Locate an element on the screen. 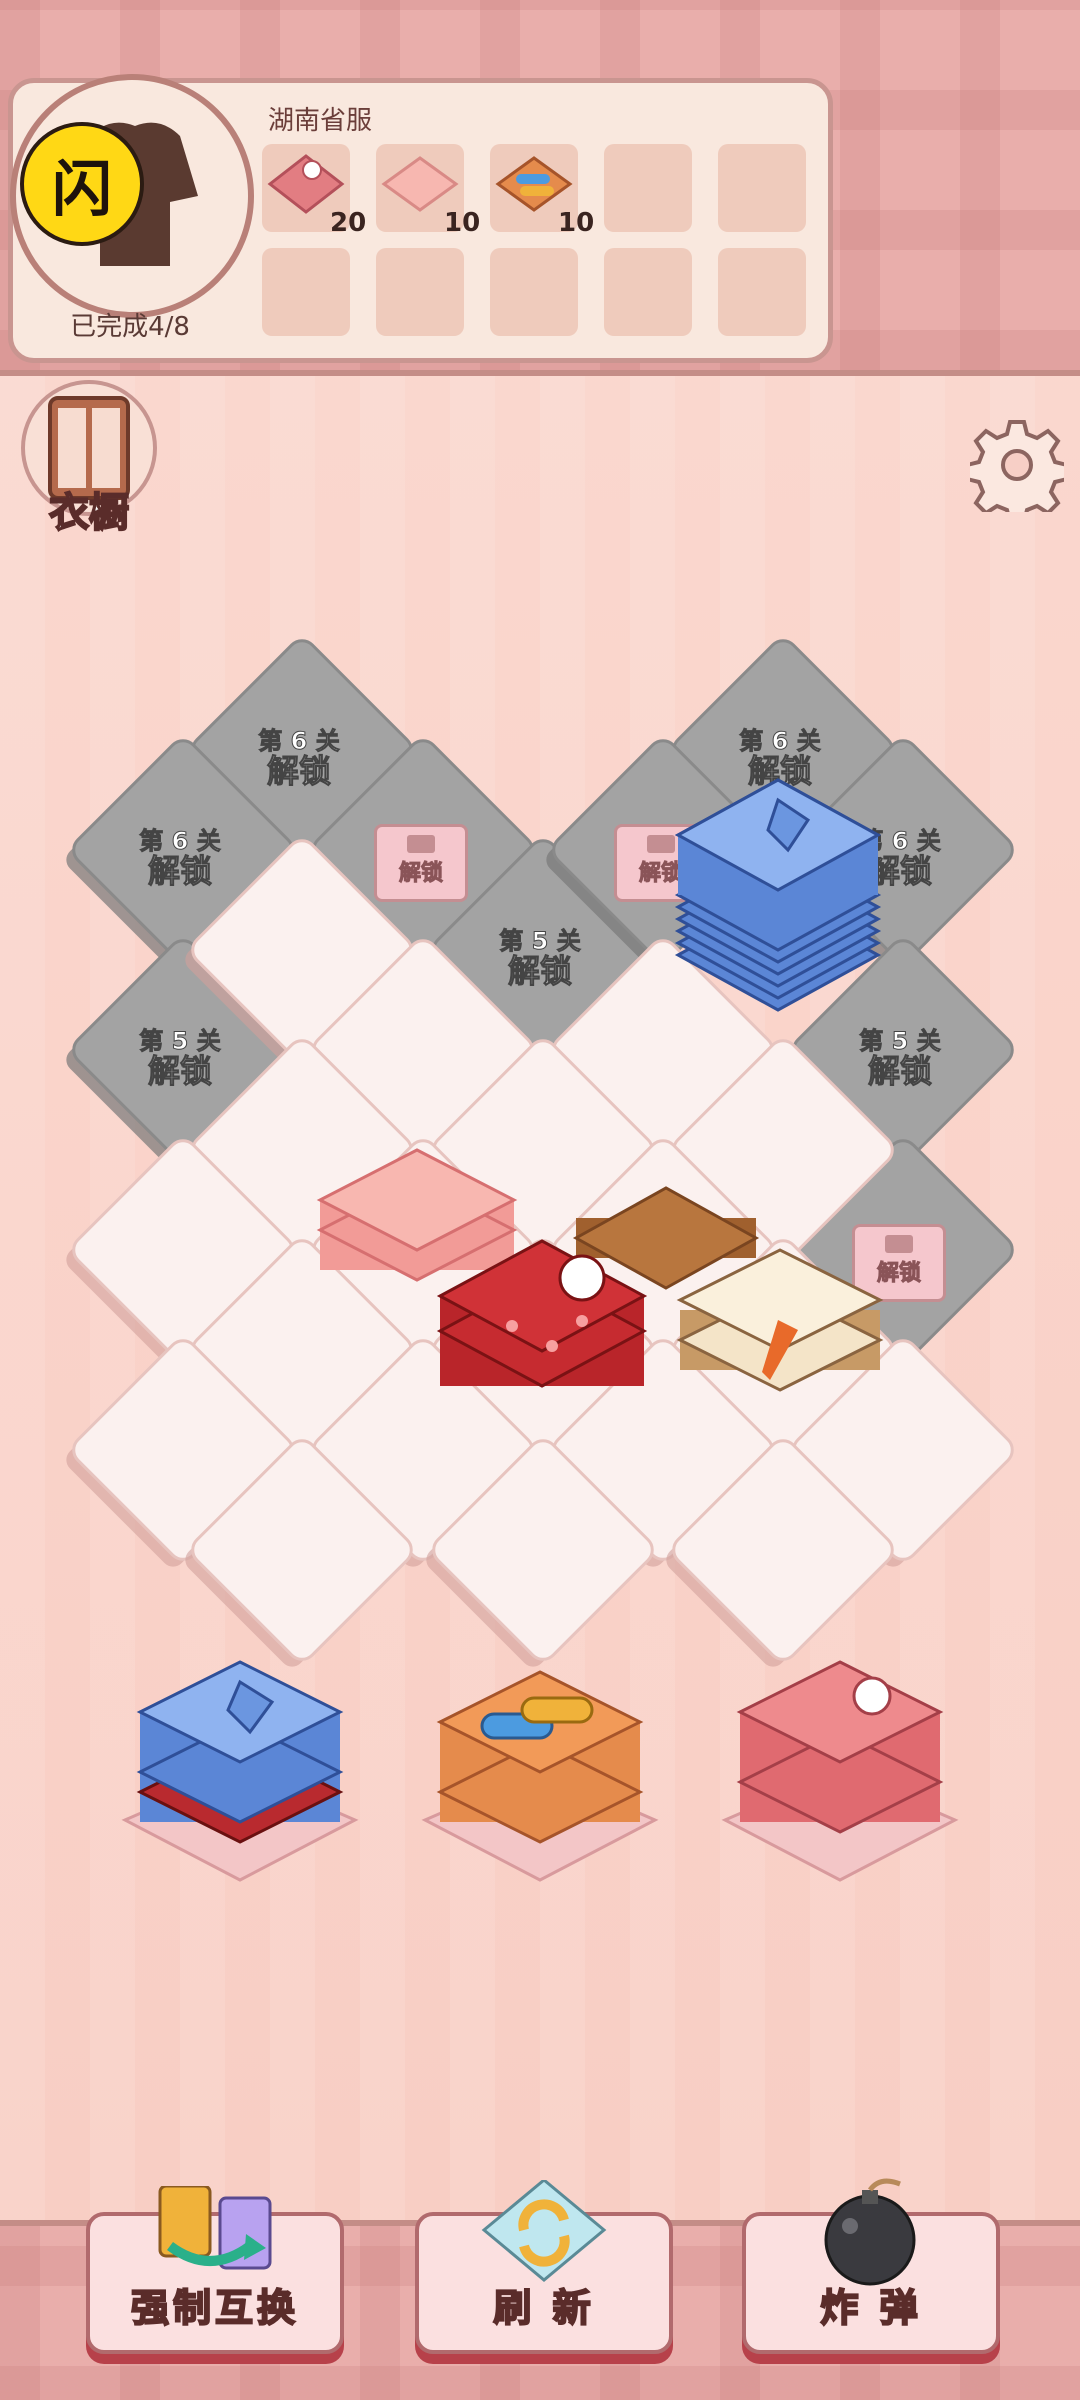 The height and width of the screenshot is (2400, 1080). video-camera-icon is located at coordinates (421, 844).